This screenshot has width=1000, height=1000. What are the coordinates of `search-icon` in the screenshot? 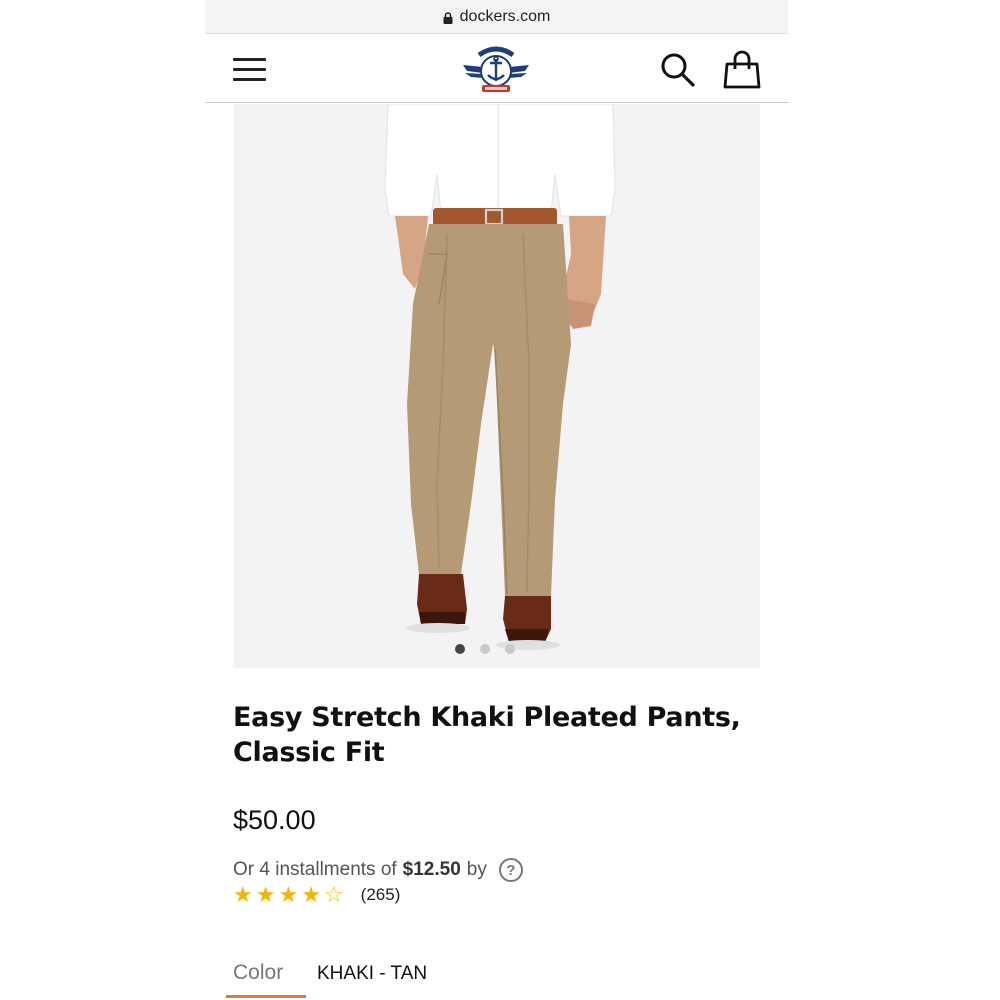 It's located at (678, 70).